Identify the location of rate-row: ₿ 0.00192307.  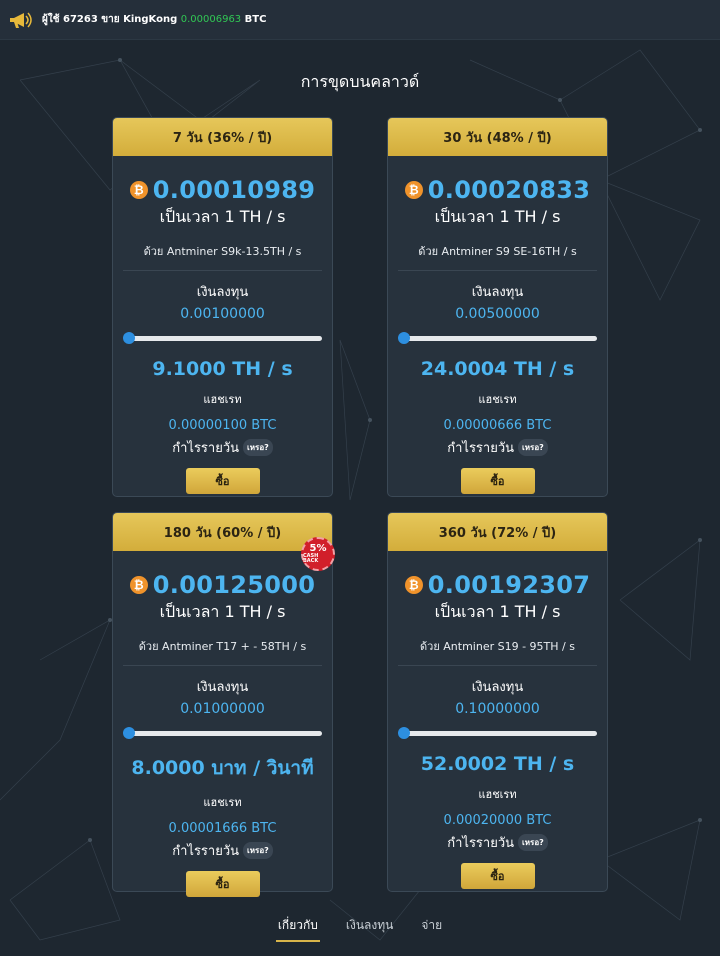
(497, 585).